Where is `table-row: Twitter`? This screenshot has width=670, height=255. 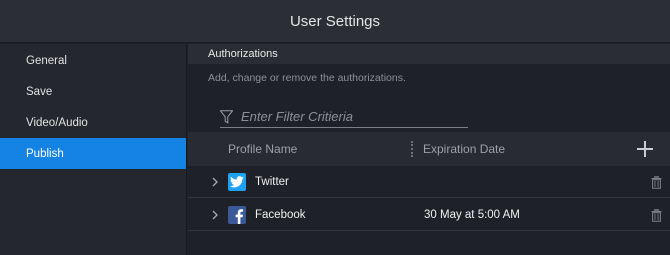
table-row: Twitter is located at coordinates (429, 182).